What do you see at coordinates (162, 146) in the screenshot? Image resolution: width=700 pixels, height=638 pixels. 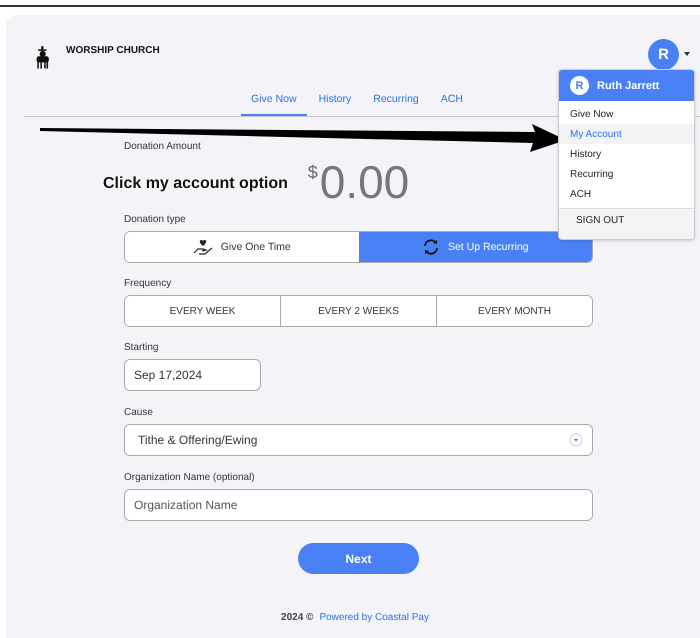 I see `field-label: Donation Amount` at bounding box center [162, 146].